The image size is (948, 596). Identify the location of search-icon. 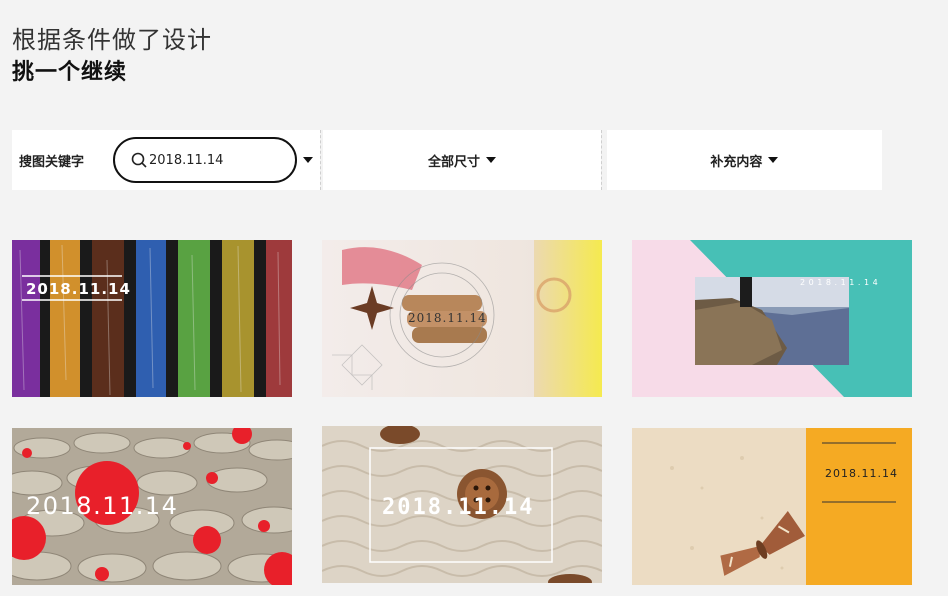
(139, 160).